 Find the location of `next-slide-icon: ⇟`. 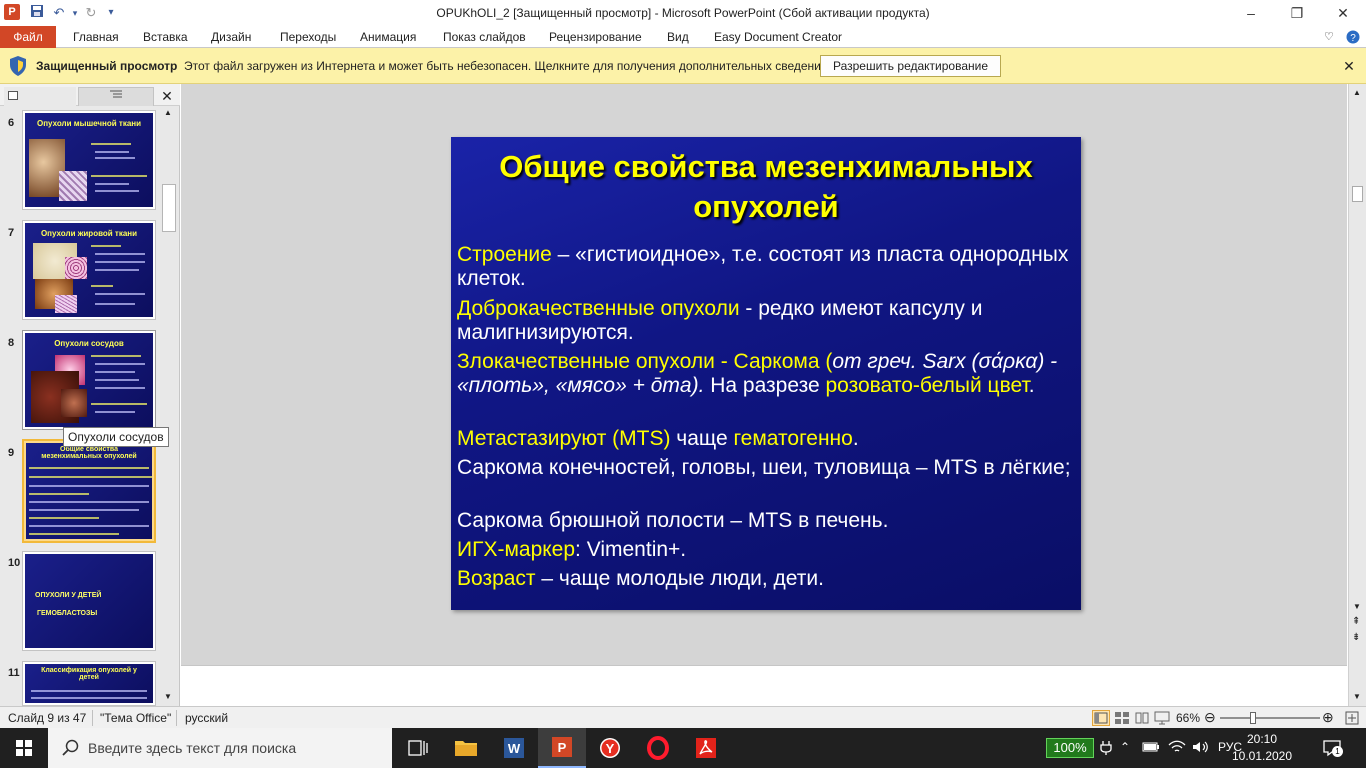

next-slide-icon: ⇟ is located at coordinates (1356, 638).